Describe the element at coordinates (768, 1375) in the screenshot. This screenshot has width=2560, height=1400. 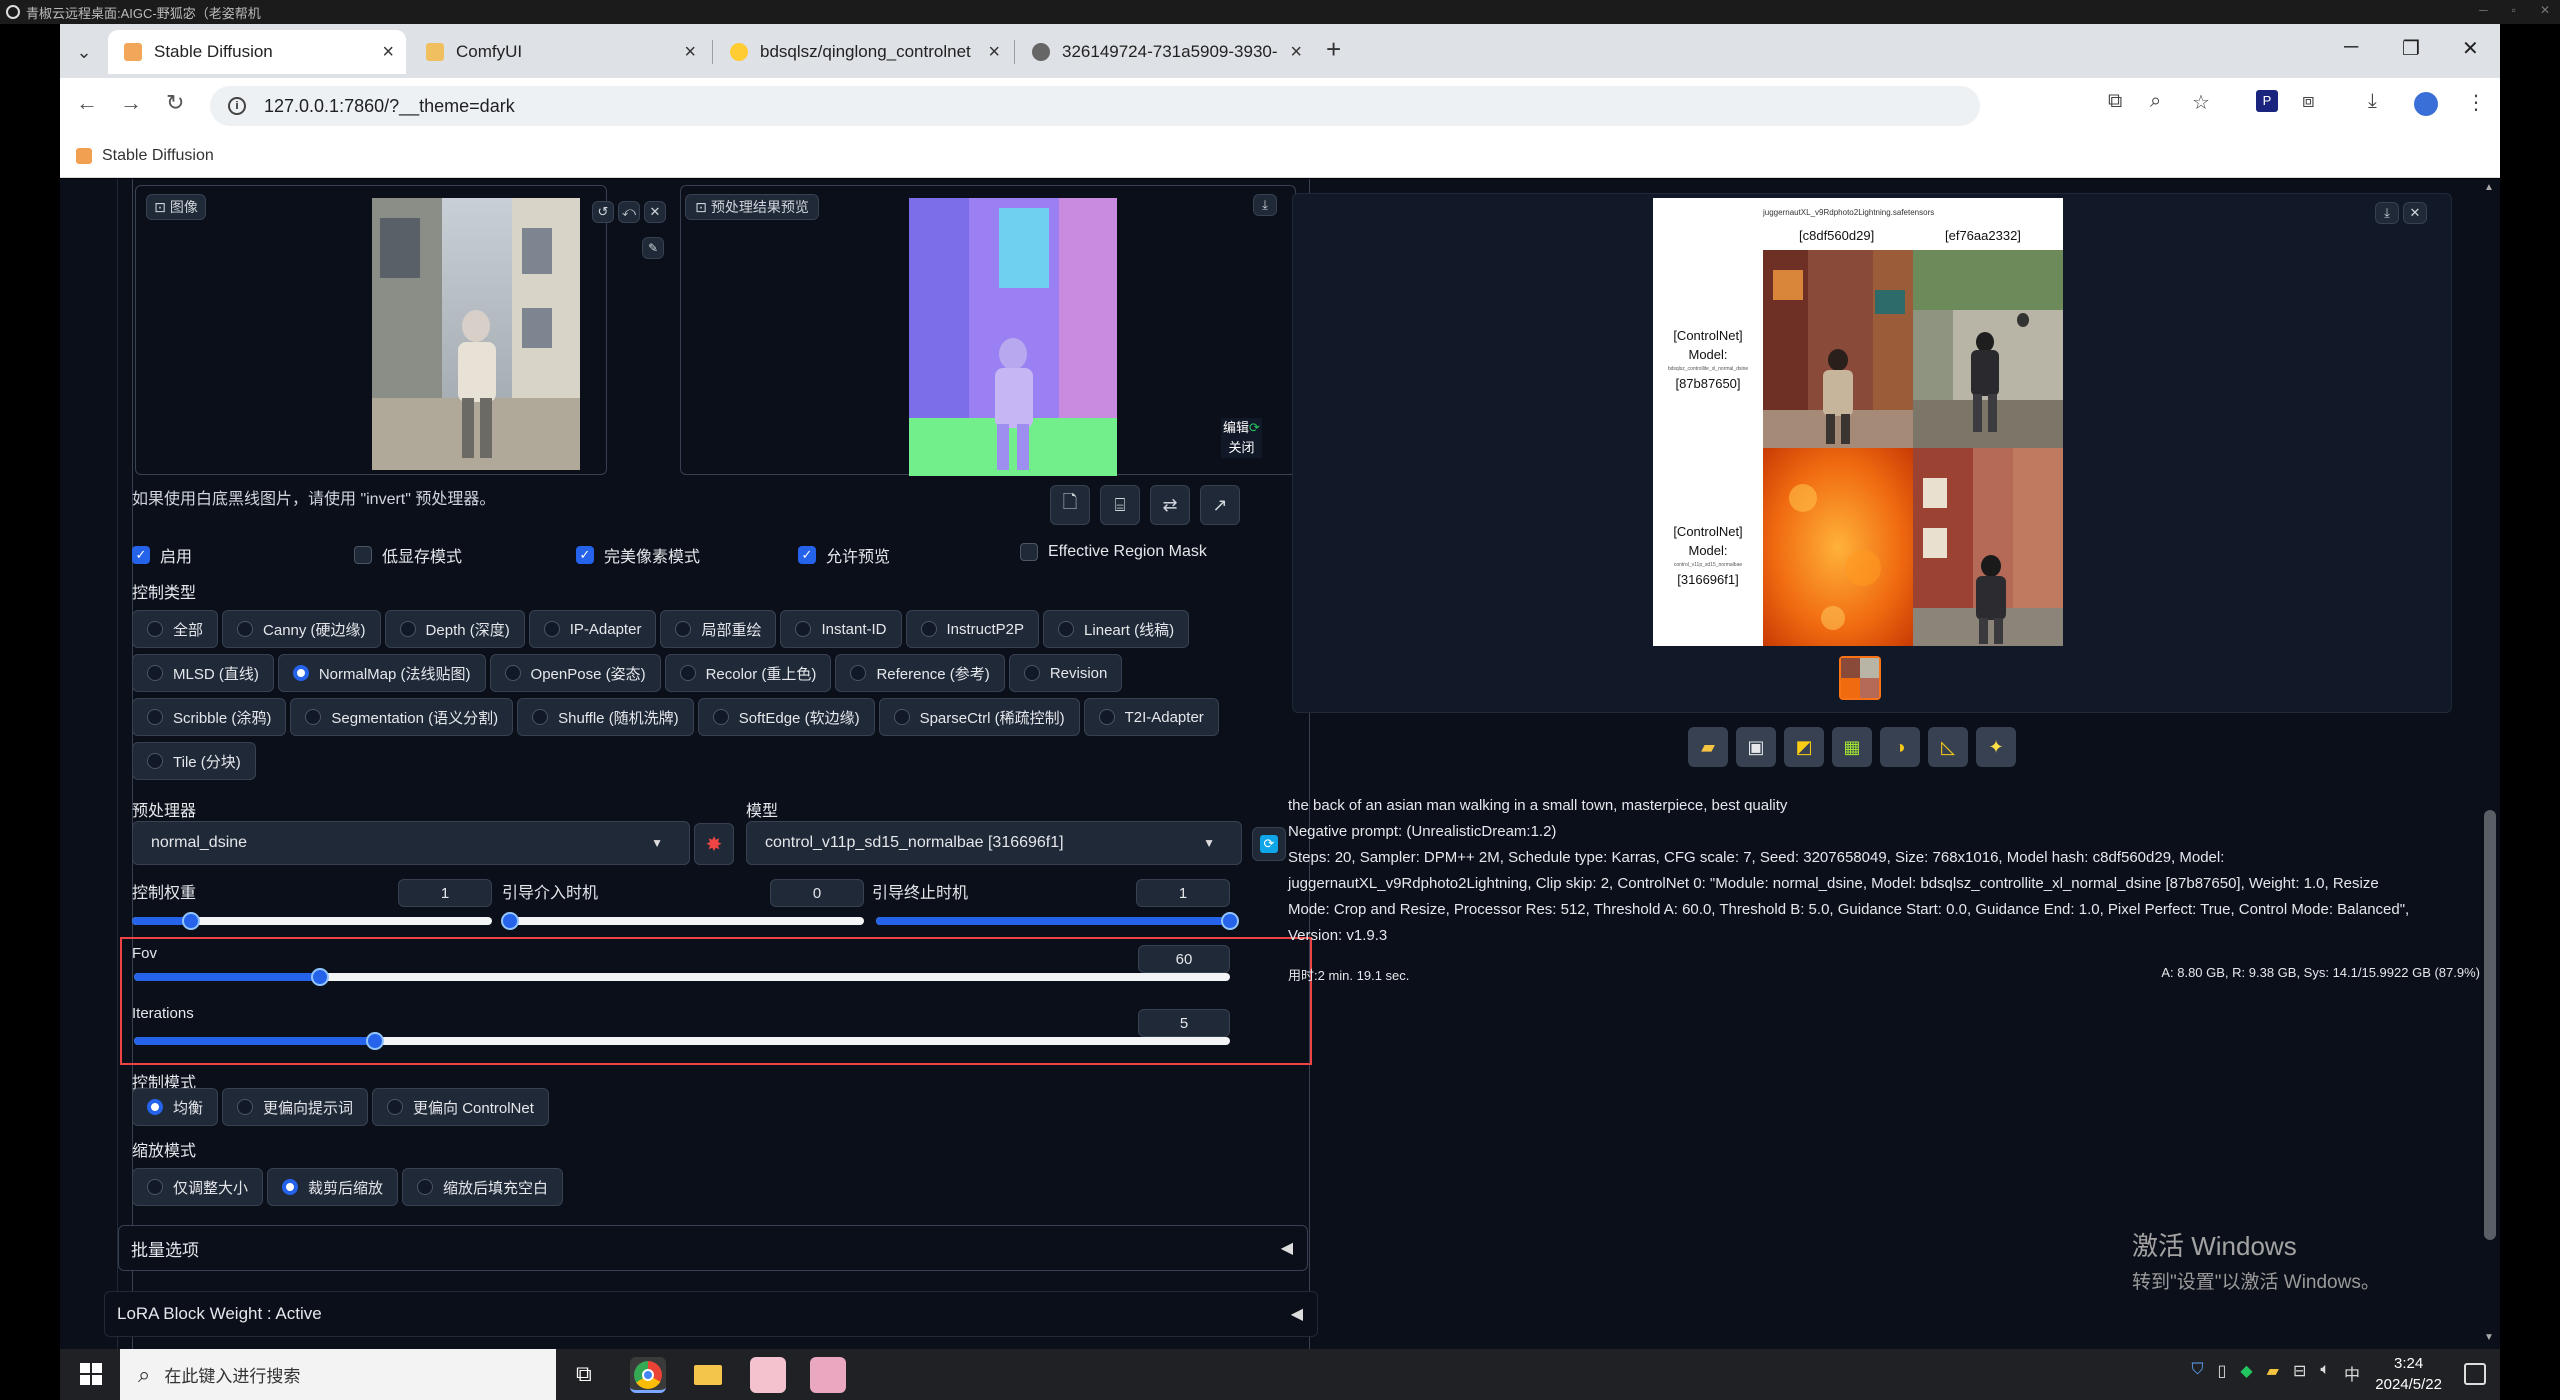
I see `app-avatar-icon` at that location.